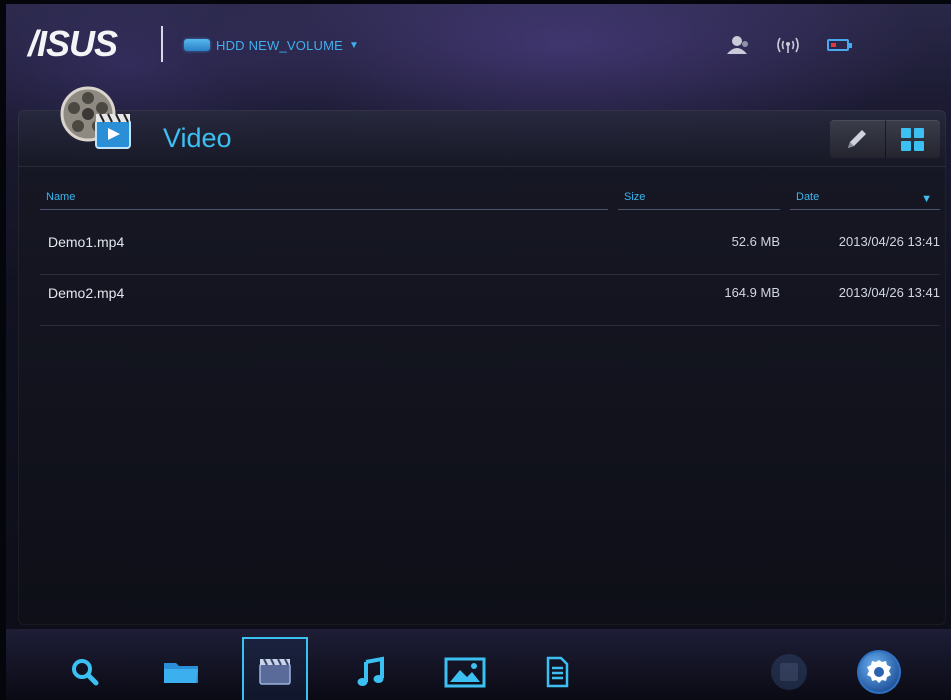  What do you see at coordinates (324, 199) in the screenshot?
I see `column-header-name: Name` at bounding box center [324, 199].